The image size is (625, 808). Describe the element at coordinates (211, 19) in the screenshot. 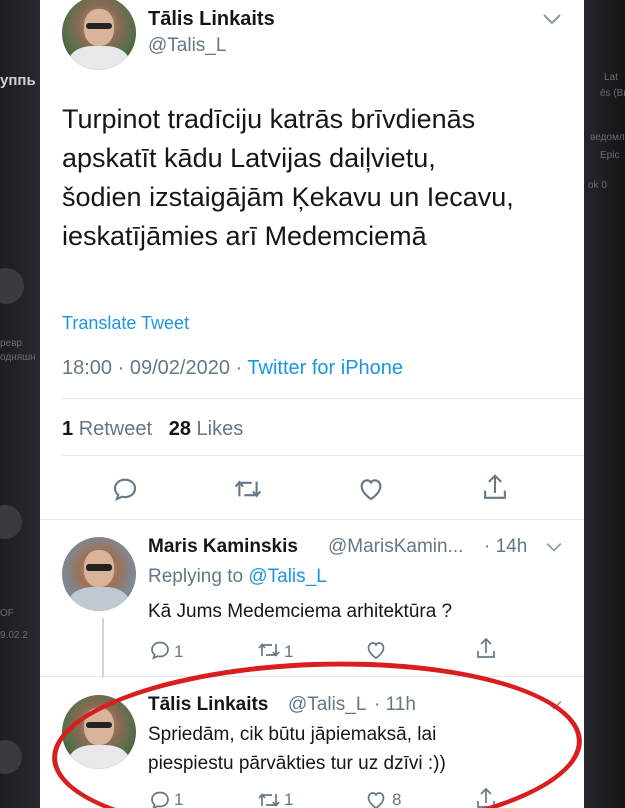

I see `author-name: Tālis Linkaits` at that location.